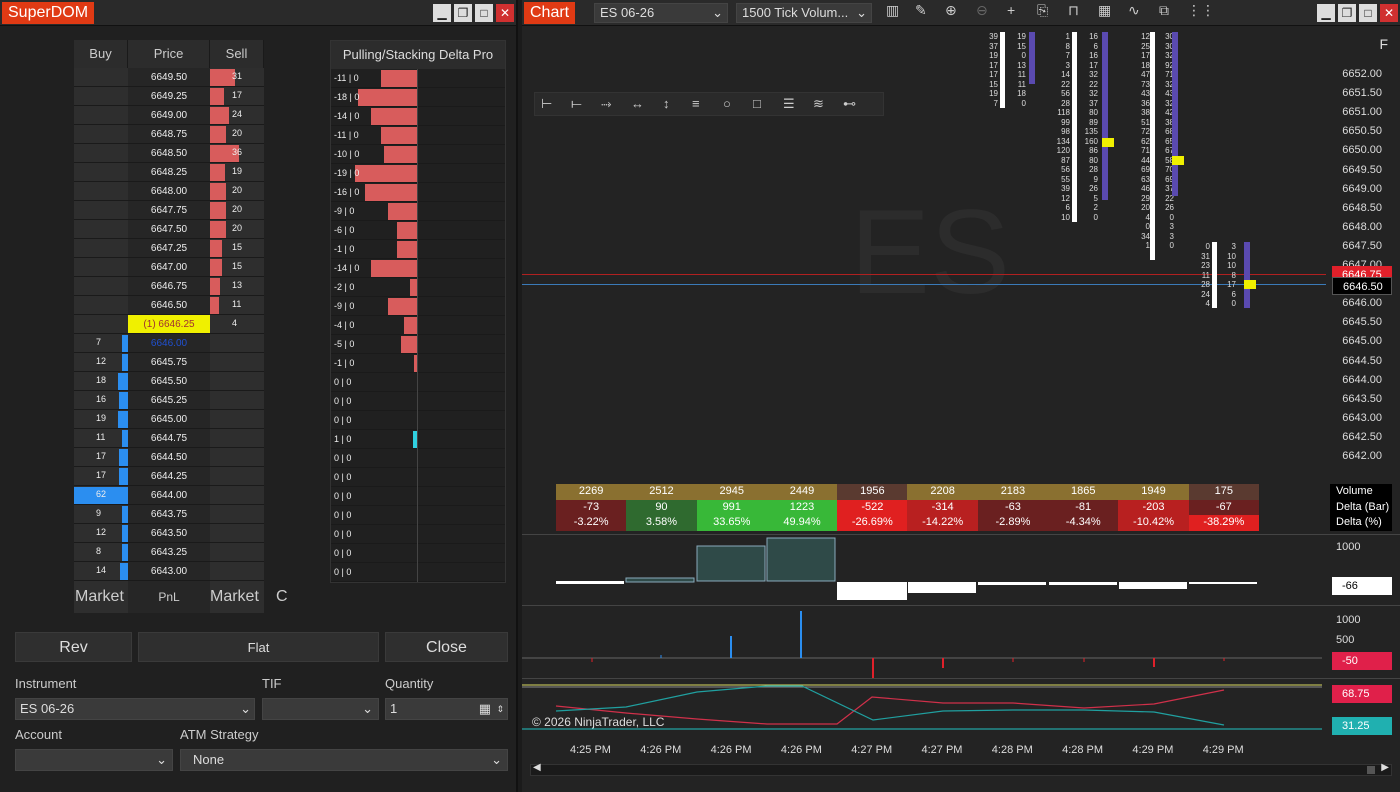 This screenshot has width=1400, height=792. What do you see at coordinates (500, 709) in the screenshot?
I see `stepper-icon: ⇕` at bounding box center [500, 709].